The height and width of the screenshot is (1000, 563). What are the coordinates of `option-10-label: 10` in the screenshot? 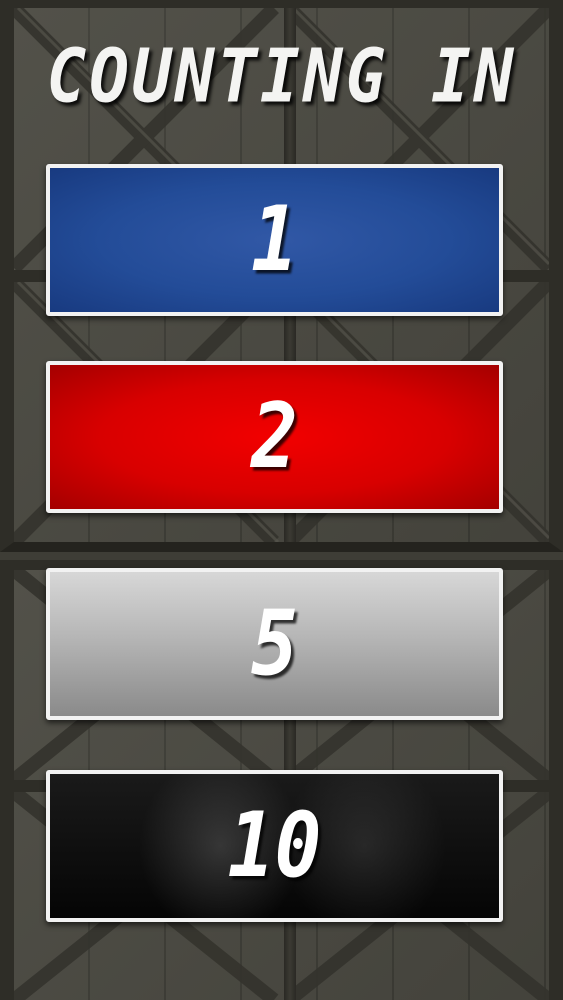 It's located at (274, 846).